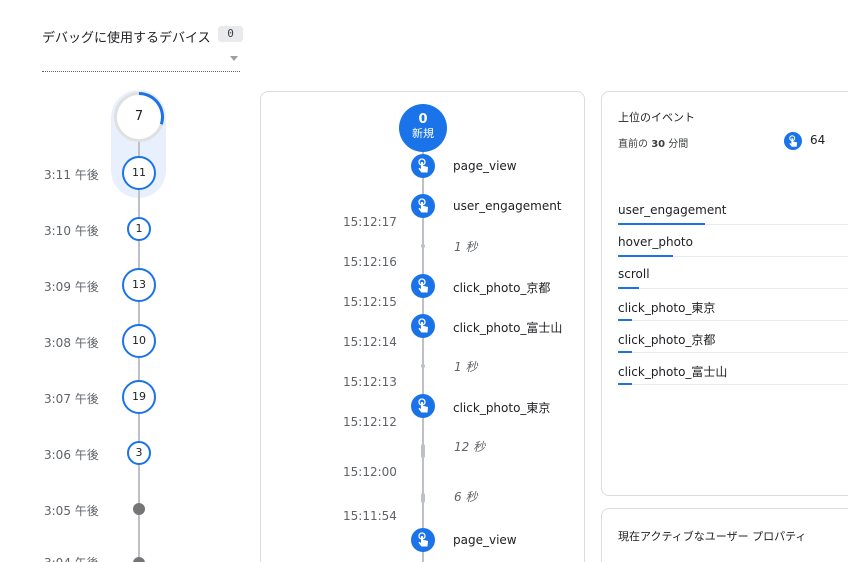  Describe the element at coordinates (370, 422) in the screenshot. I see `timestamp: 15:12:12` at that location.